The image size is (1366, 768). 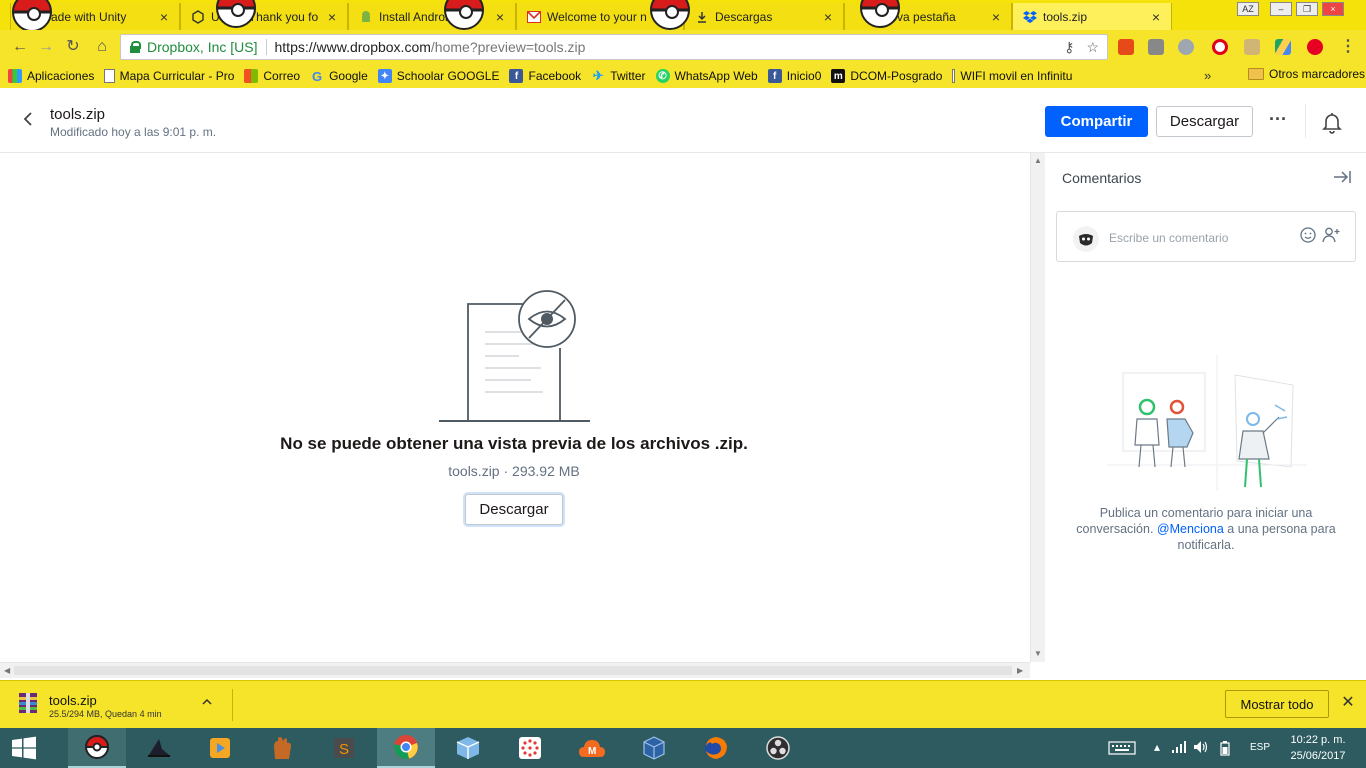 What do you see at coordinates (1020, 670) in the screenshot?
I see `scroll-right-arrow-icon: ▶` at bounding box center [1020, 670].